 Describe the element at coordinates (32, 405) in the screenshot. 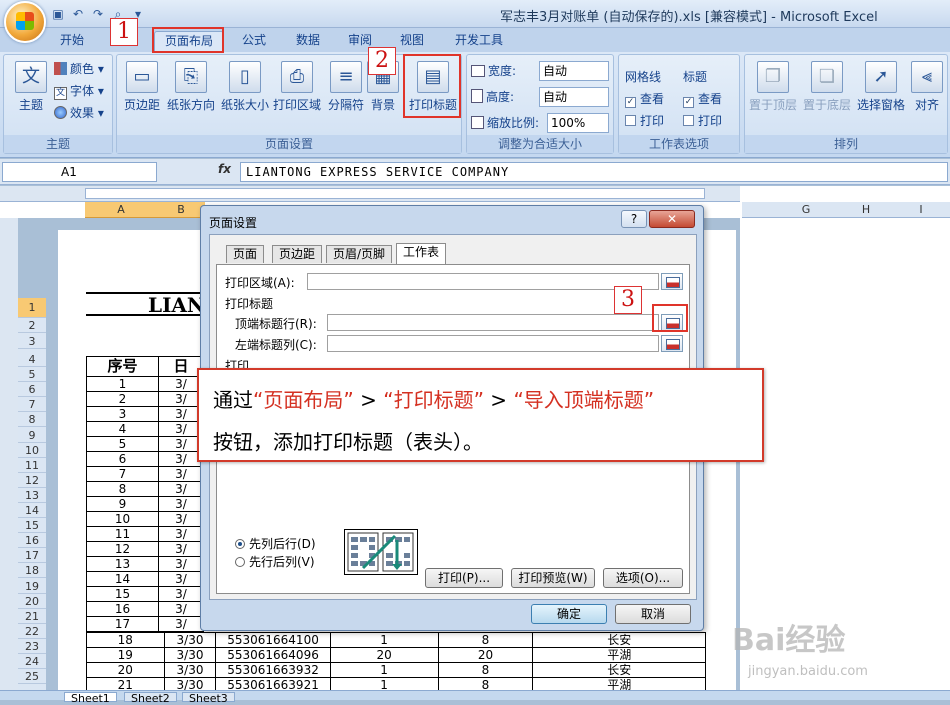

I see `row-header: 7` at that location.